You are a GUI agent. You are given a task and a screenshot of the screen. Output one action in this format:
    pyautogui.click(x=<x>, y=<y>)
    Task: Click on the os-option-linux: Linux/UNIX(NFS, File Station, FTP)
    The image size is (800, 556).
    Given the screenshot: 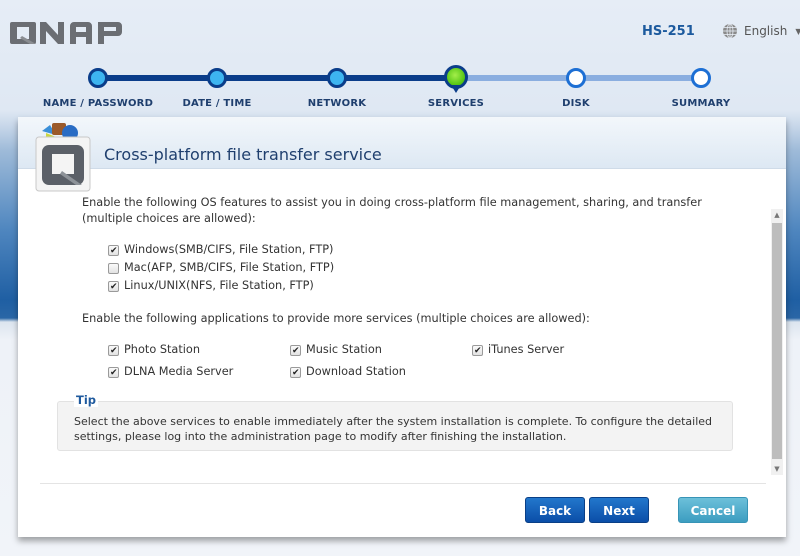 What is the action you would take?
    pyautogui.click(x=430, y=286)
    